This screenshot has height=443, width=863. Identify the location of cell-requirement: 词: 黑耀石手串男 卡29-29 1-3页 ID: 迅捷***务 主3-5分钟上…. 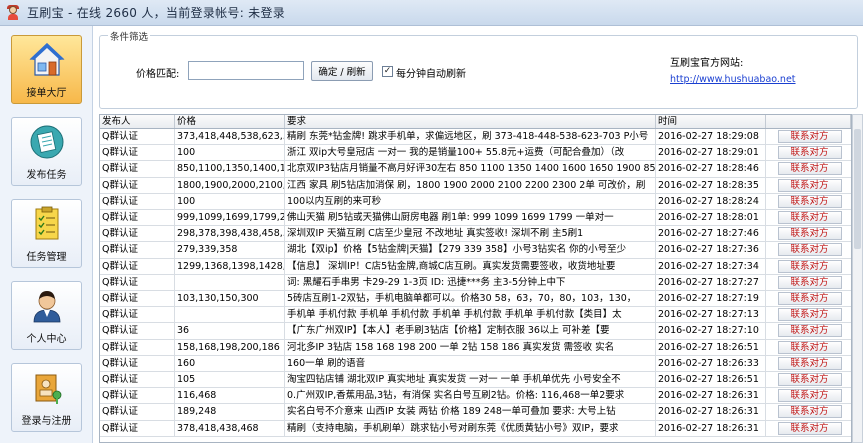
(470, 282).